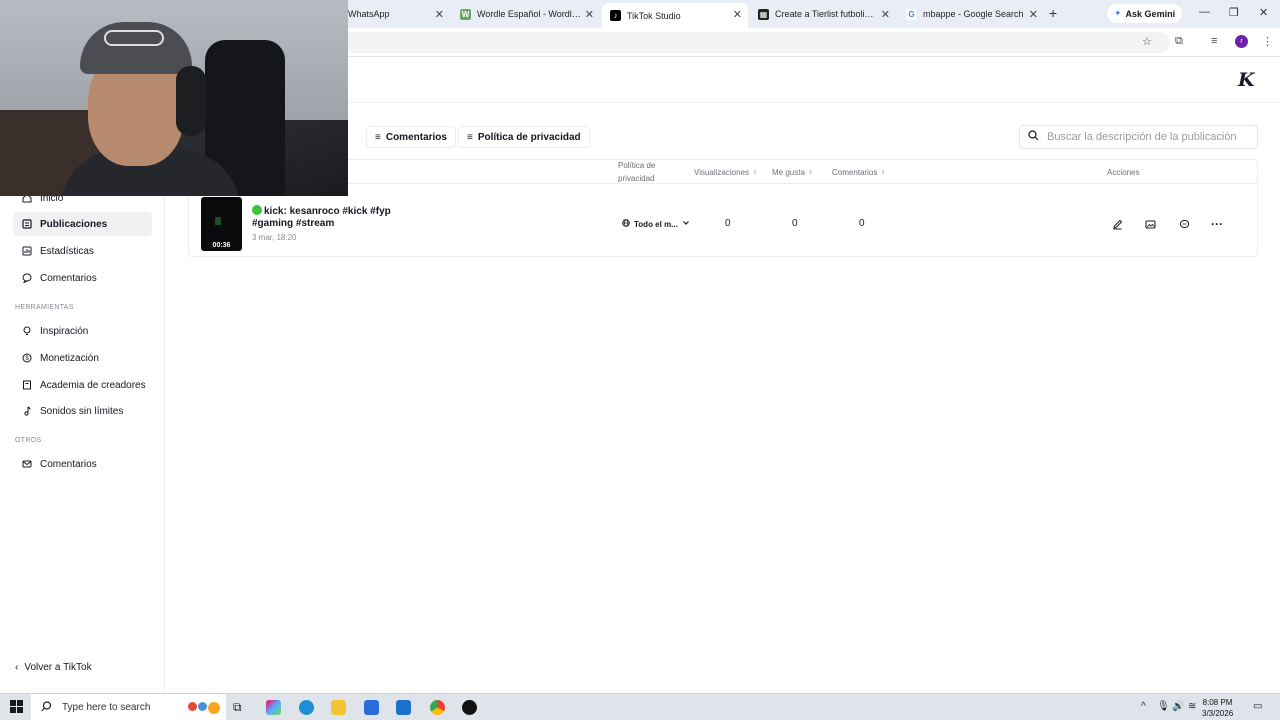  What do you see at coordinates (257, 210) in the screenshot?
I see `green-circle-emoji-icon` at bounding box center [257, 210].